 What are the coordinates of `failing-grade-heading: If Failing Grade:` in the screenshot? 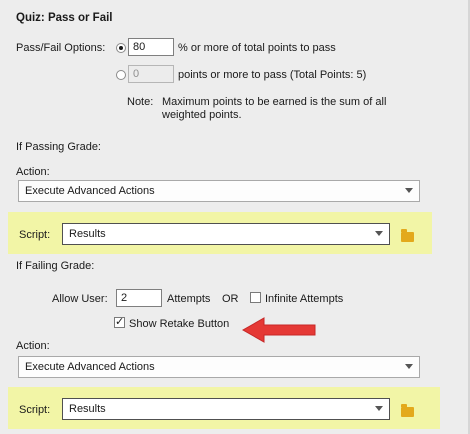 It's located at (55, 266).